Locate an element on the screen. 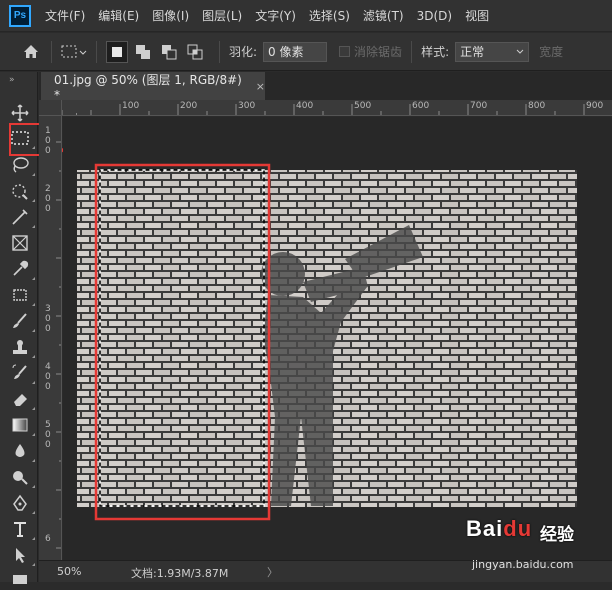 Image resolution: width=612 pixels, height=590 pixels. ruler-tick-label: 200 is located at coordinates (189, 106).